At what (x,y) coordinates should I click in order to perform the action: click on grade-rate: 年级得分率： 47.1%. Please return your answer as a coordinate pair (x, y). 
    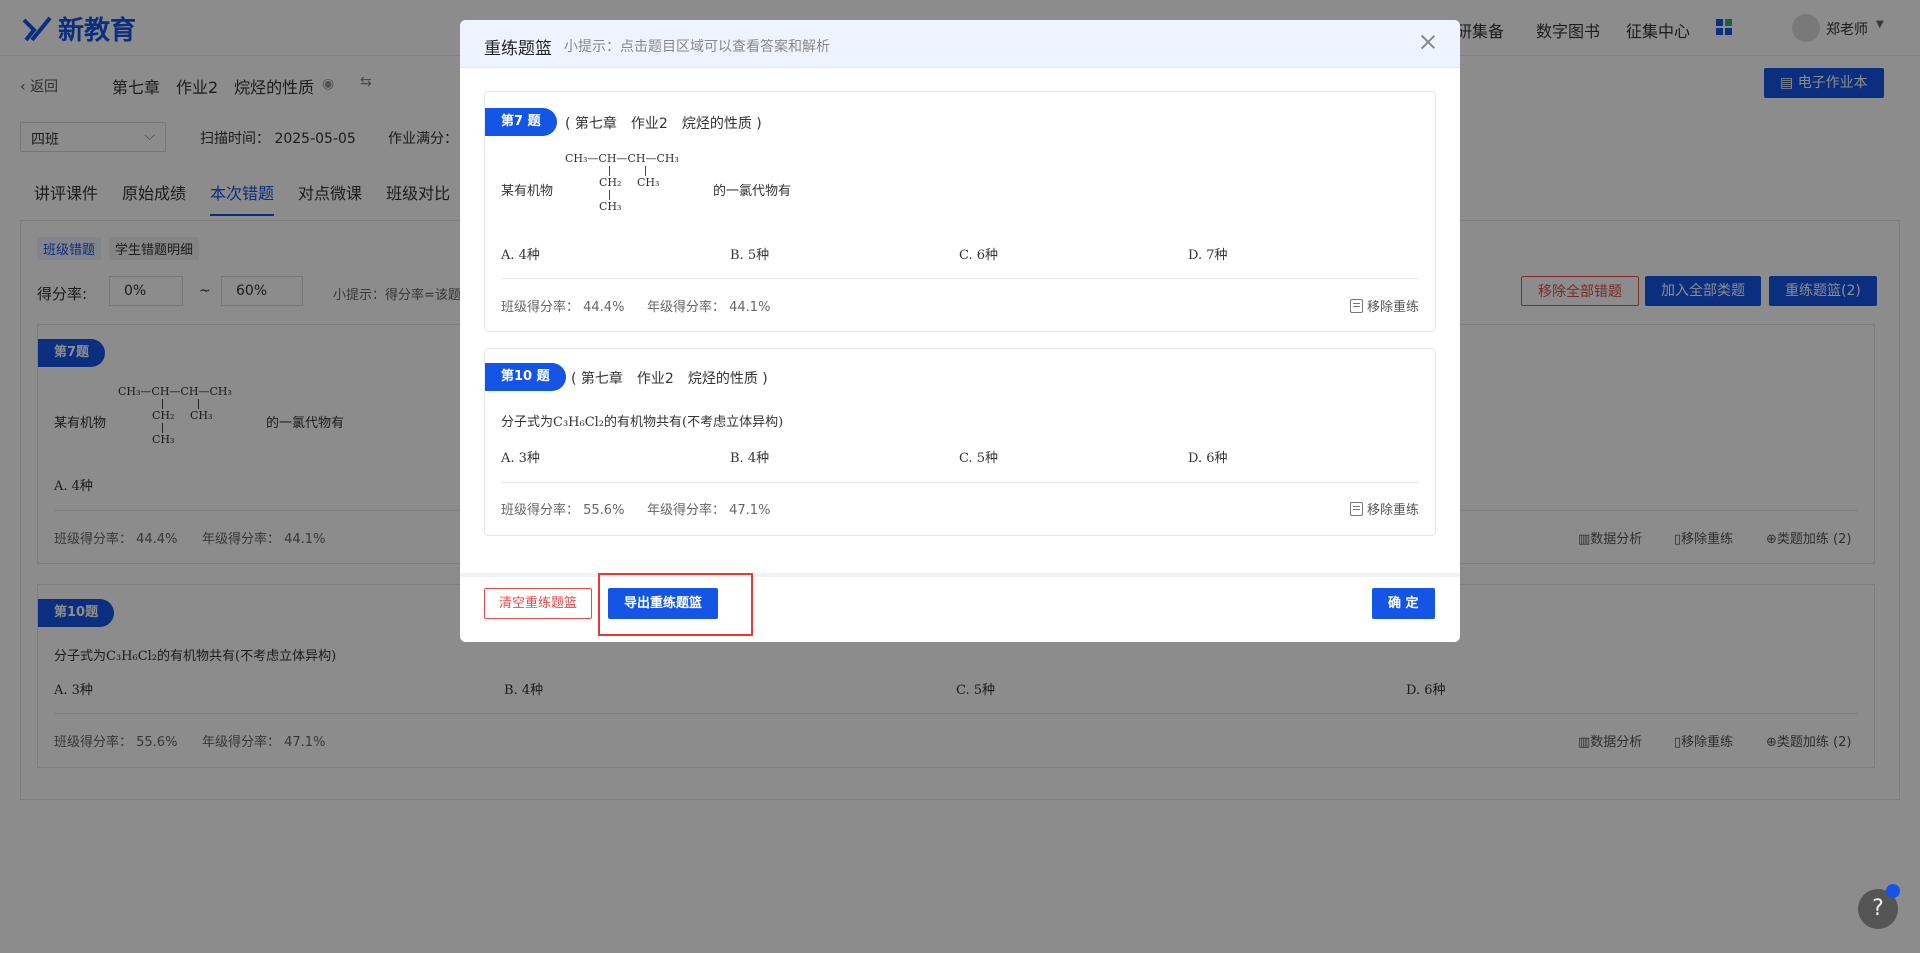
    Looking at the image, I should click on (709, 510).